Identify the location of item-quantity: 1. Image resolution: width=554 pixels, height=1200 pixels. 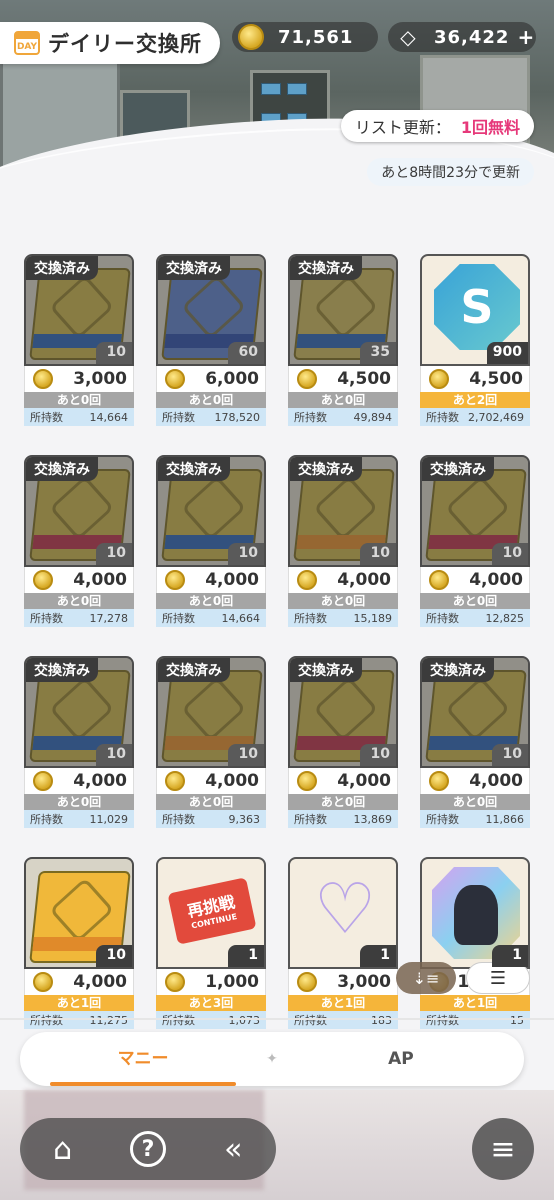
(510, 956).